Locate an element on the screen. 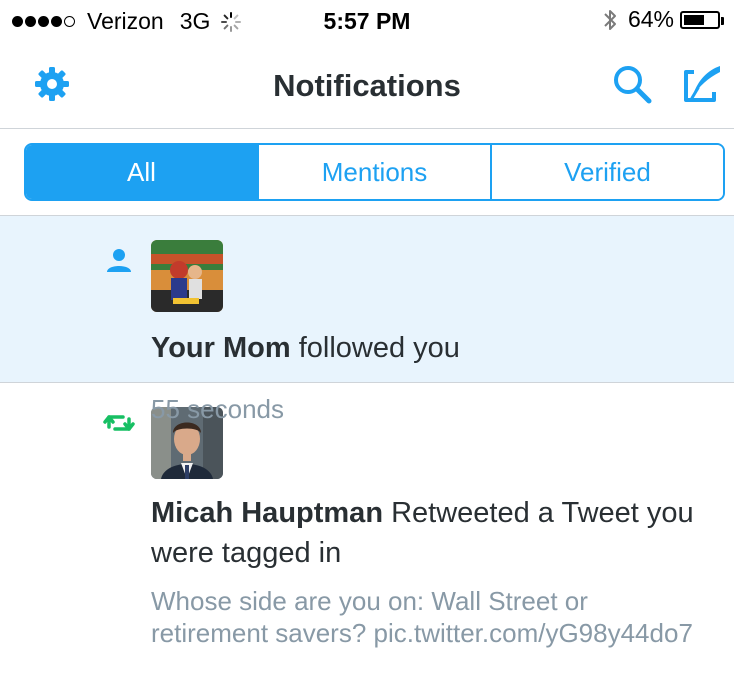 This screenshot has width=734, height=696. person-icon is located at coordinates (119, 260).